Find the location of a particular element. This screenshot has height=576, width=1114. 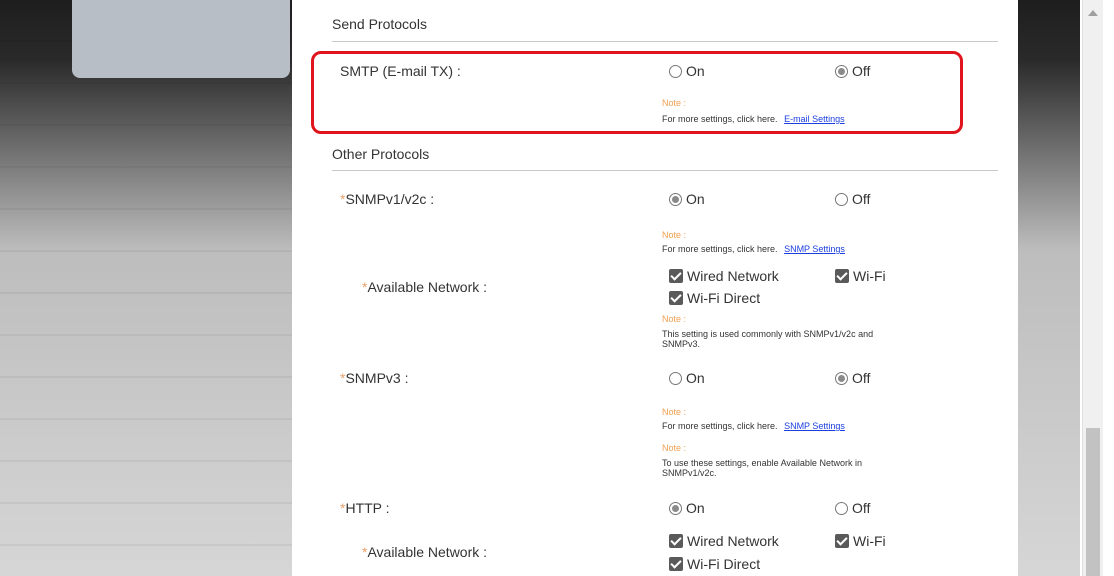

snmpv1-off-label: Off is located at coordinates (861, 199).